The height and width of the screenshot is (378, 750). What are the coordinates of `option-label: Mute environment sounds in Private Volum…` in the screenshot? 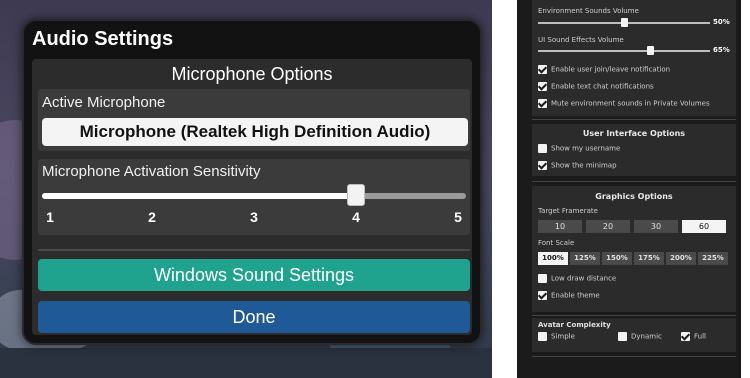 It's located at (630, 103).